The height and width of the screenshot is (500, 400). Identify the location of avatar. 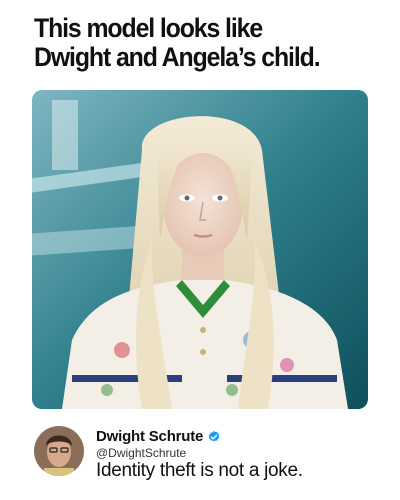
(59, 451).